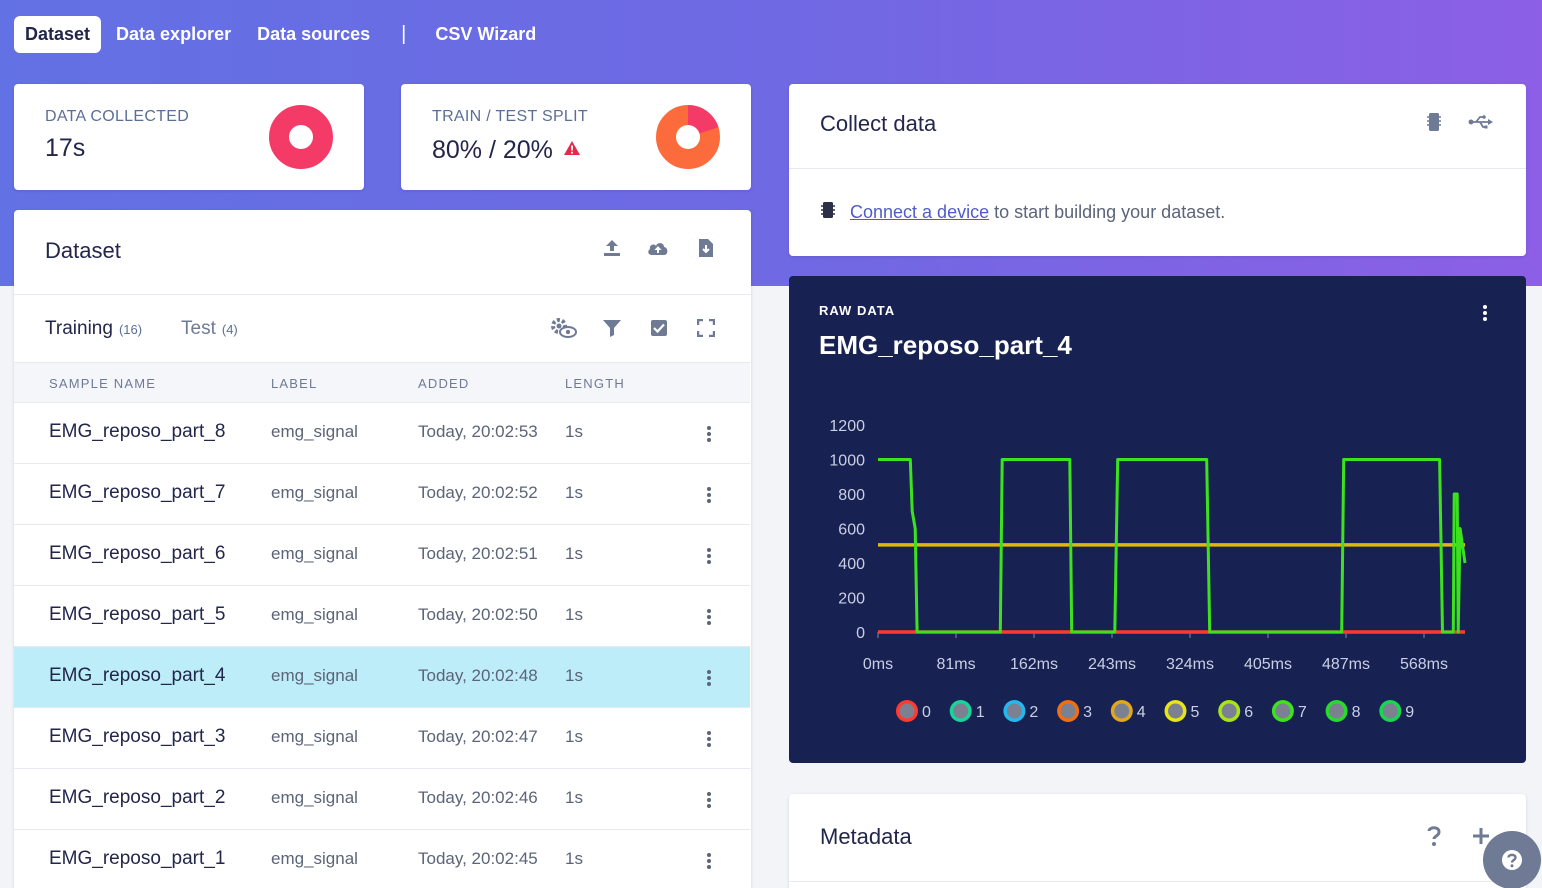 The height and width of the screenshot is (888, 1542). Describe the element at coordinates (492, 150) in the screenshot. I see `train-test-split-text: 80% / 20%` at that location.